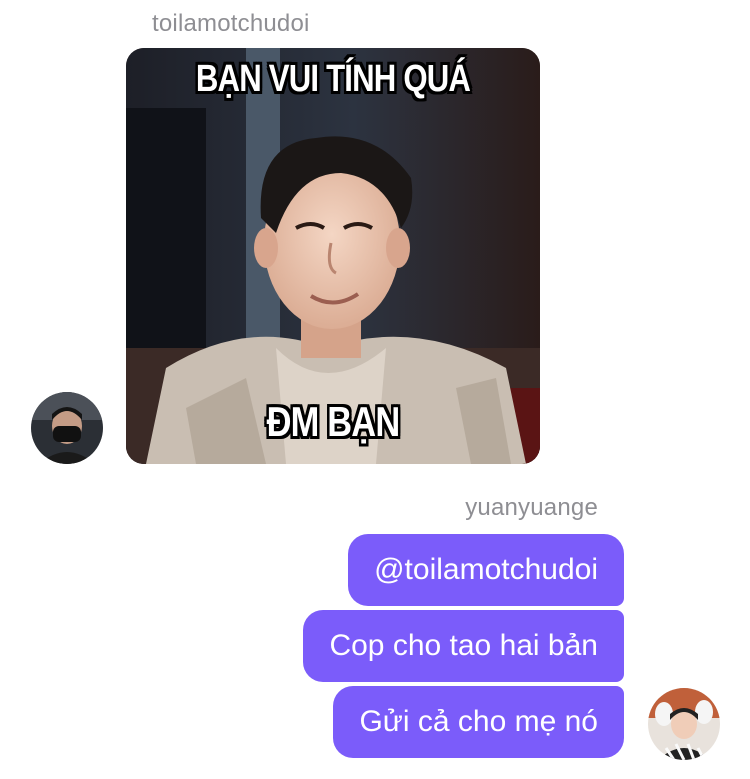 The image size is (750, 779). What do you see at coordinates (231, 23) in the screenshot?
I see `sender-name: toilamotchudoi` at bounding box center [231, 23].